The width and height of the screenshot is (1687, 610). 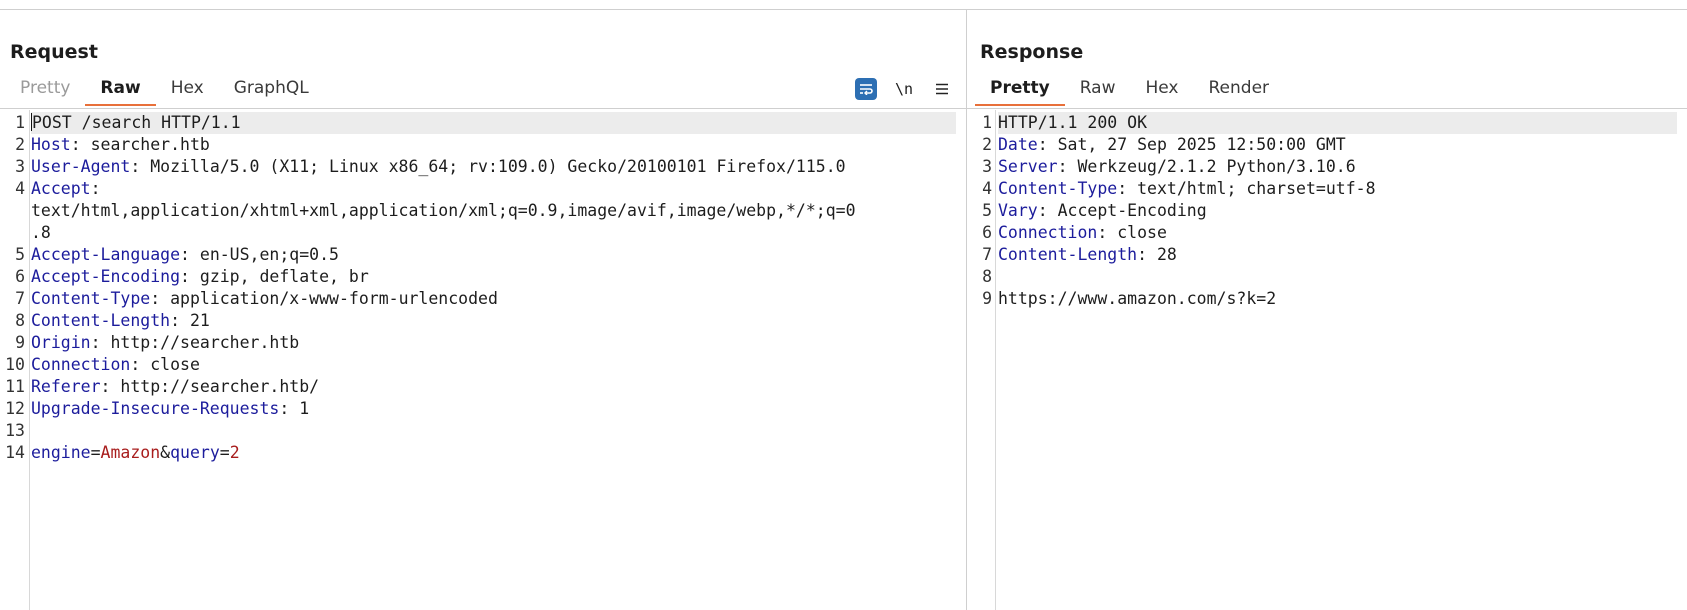 What do you see at coordinates (155, 408) in the screenshot?
I see `header-name: Upgrade-Insecure-Requests` at bounding box center [155, 408].